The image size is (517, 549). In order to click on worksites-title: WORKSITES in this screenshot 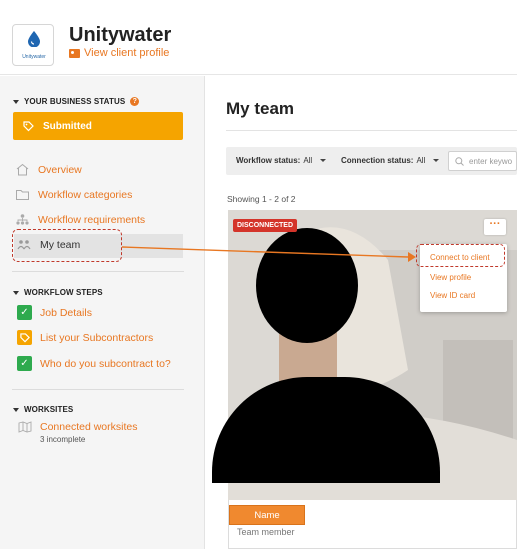, I will do `click(49, 409)`.